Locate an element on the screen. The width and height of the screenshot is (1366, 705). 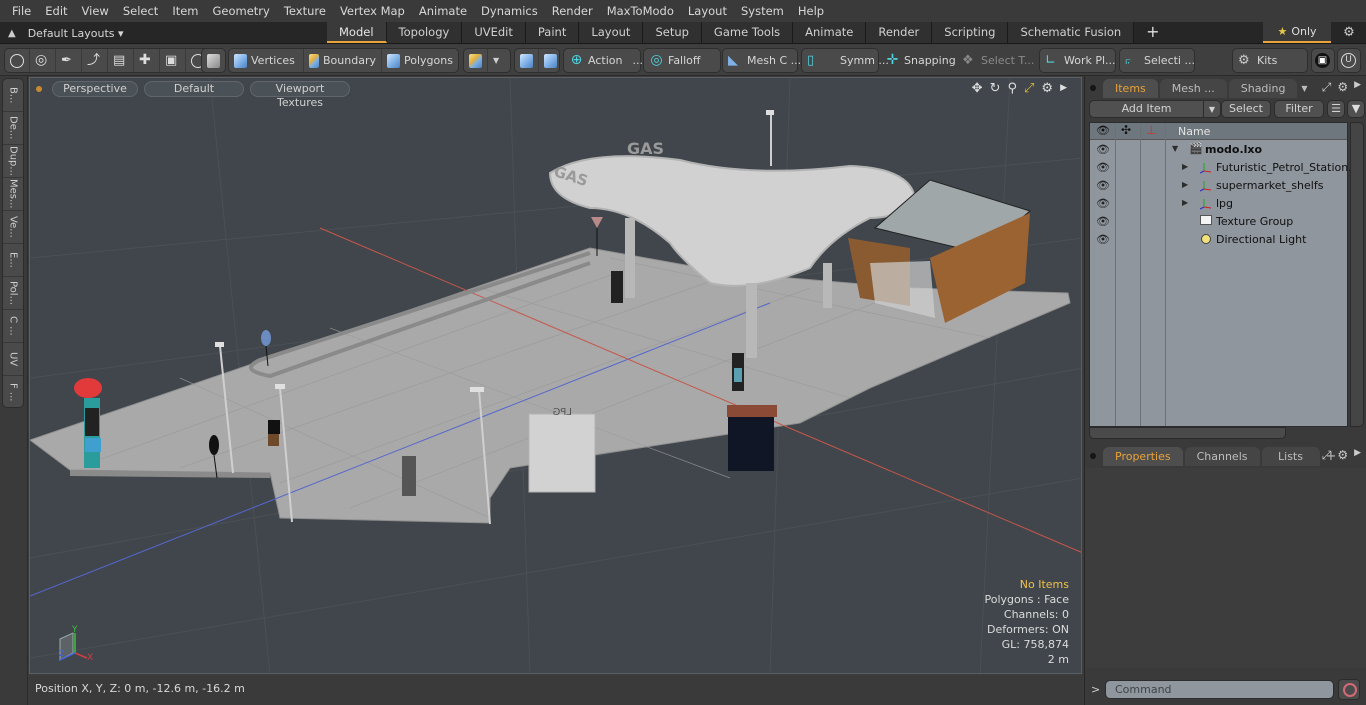
snapping-button: ✛ Snapping is located at coordinates (920, 60).